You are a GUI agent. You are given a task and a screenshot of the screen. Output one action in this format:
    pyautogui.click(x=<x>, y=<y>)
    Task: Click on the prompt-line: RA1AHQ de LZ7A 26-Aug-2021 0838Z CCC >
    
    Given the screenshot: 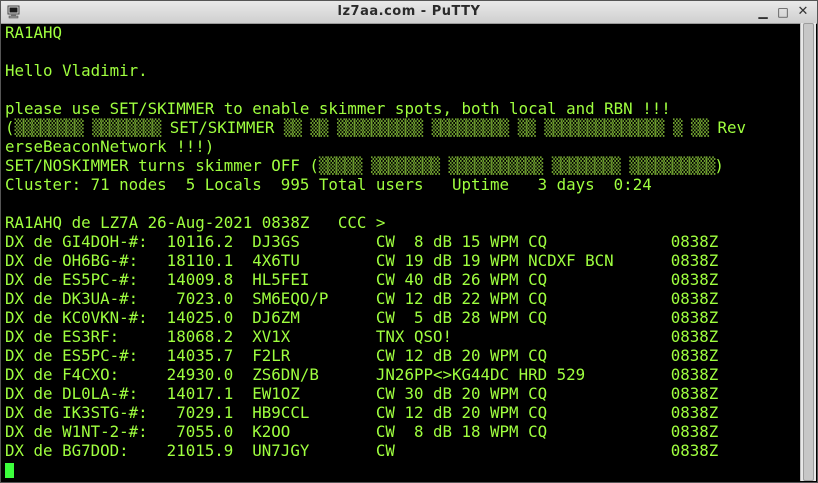 What is the action you would take?
    pyautogui.click(x=195, y=222)
    